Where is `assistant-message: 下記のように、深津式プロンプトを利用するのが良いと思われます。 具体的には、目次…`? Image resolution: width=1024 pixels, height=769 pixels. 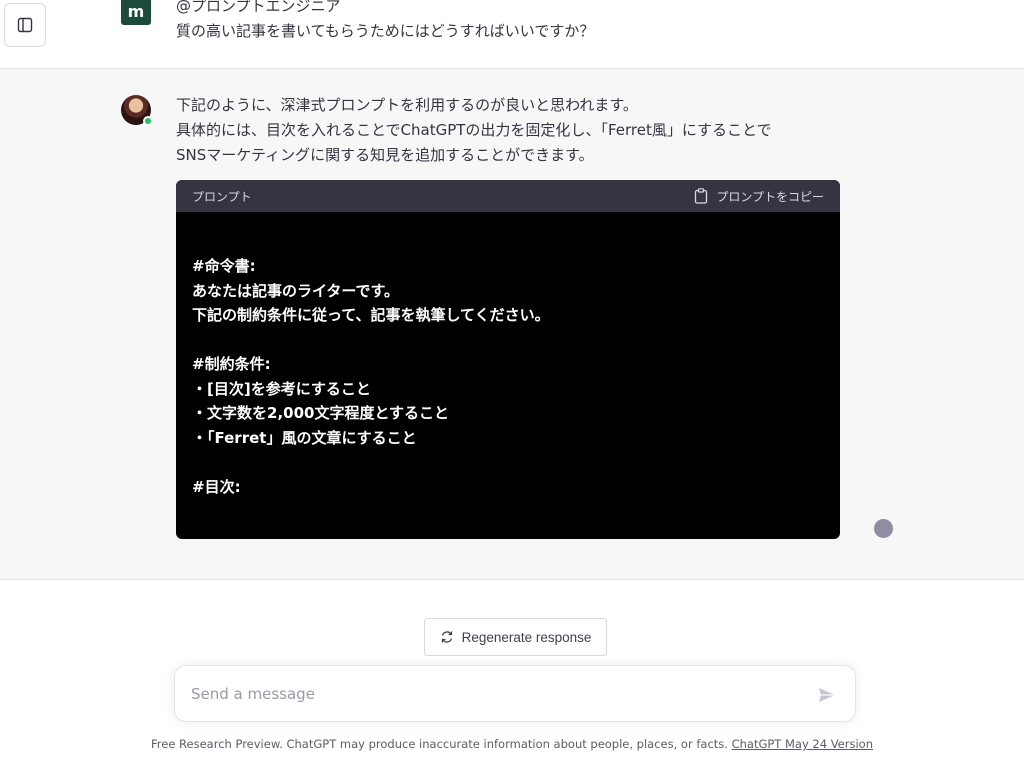 assistant-message: 下記のように、深津式プロンプトを利用するのが良いと思われます。 具体的には、目次… is located at coordinates (474, 130).